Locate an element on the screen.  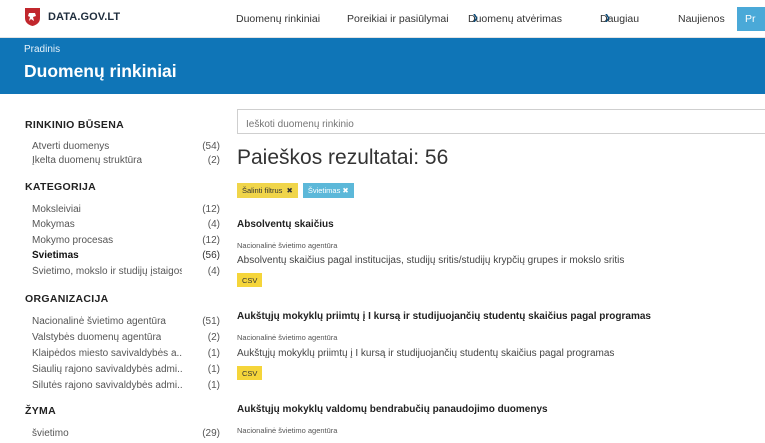
filter-item: Nacionalinė švietimo agentūra (51) is located at coordinates (126, 322).